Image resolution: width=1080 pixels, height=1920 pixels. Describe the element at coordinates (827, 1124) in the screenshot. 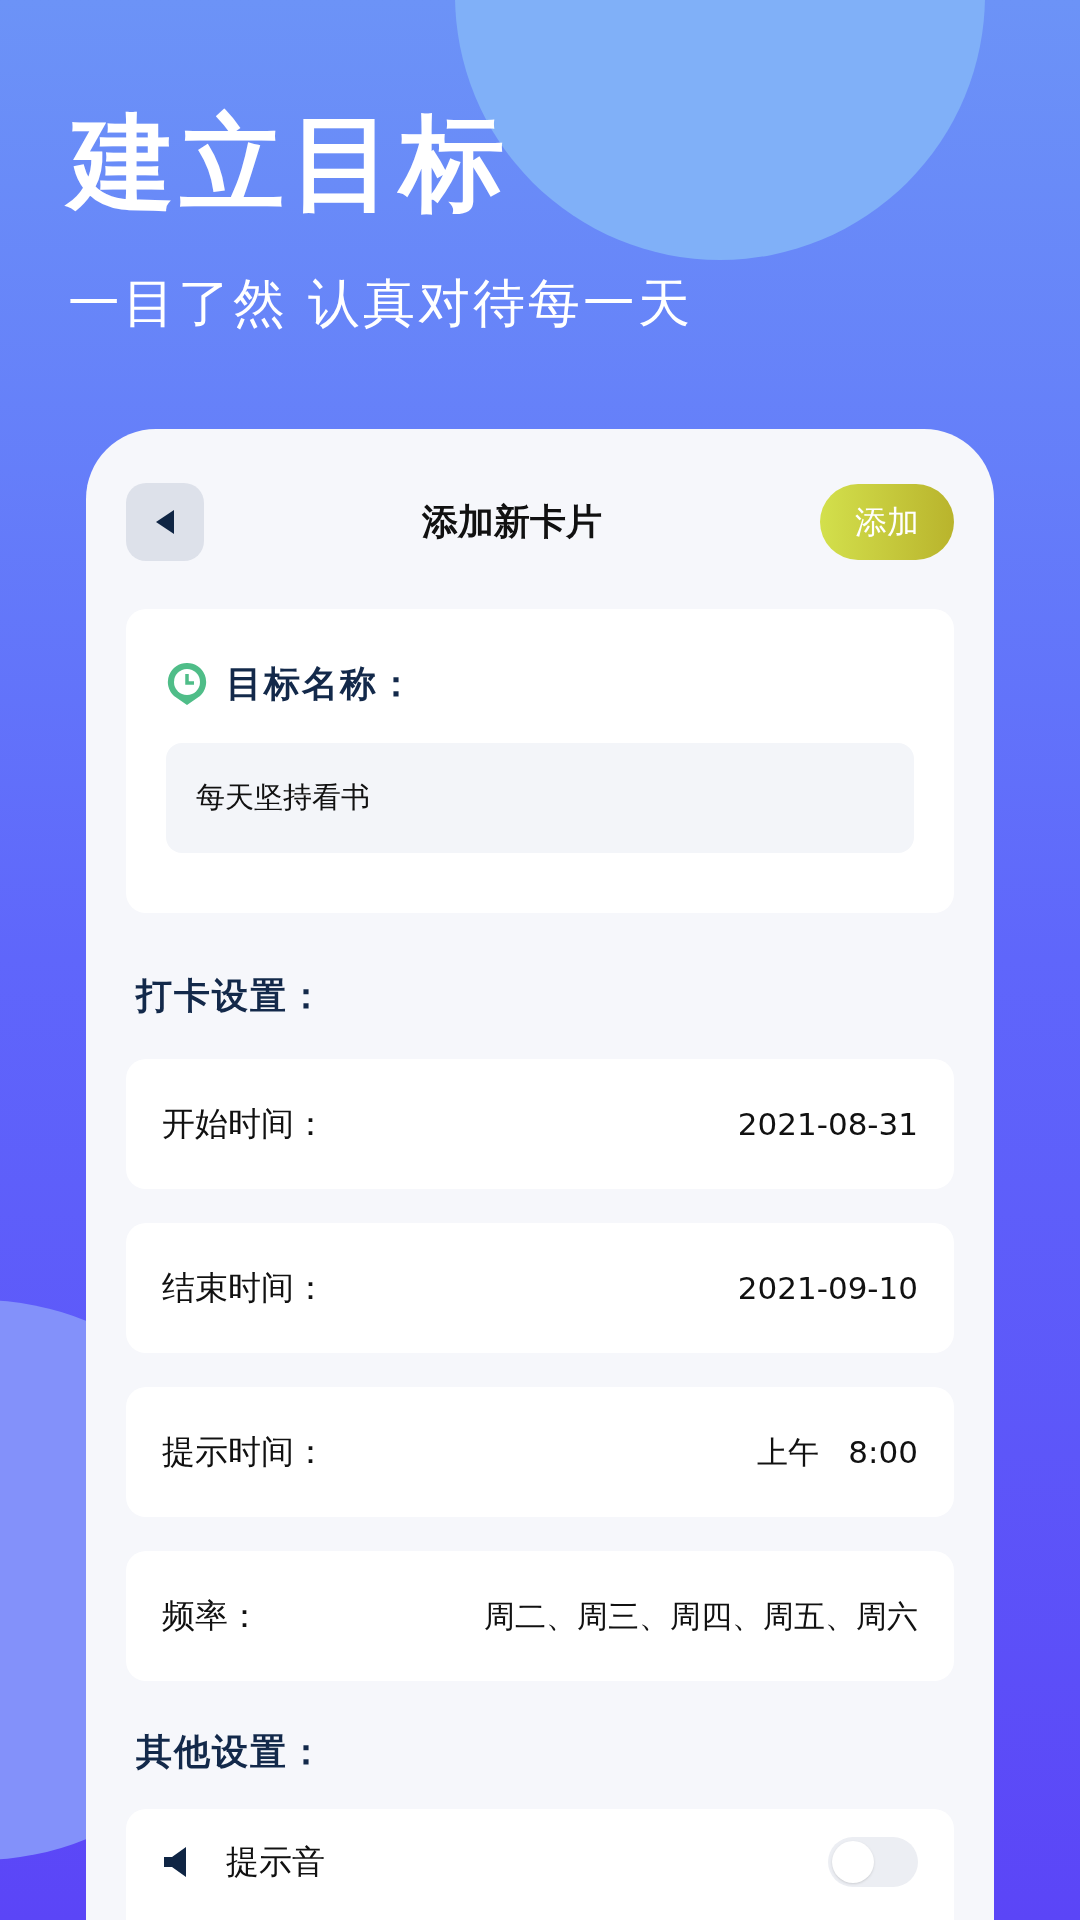

I see `setting-value: 2021-08-31` at that location.